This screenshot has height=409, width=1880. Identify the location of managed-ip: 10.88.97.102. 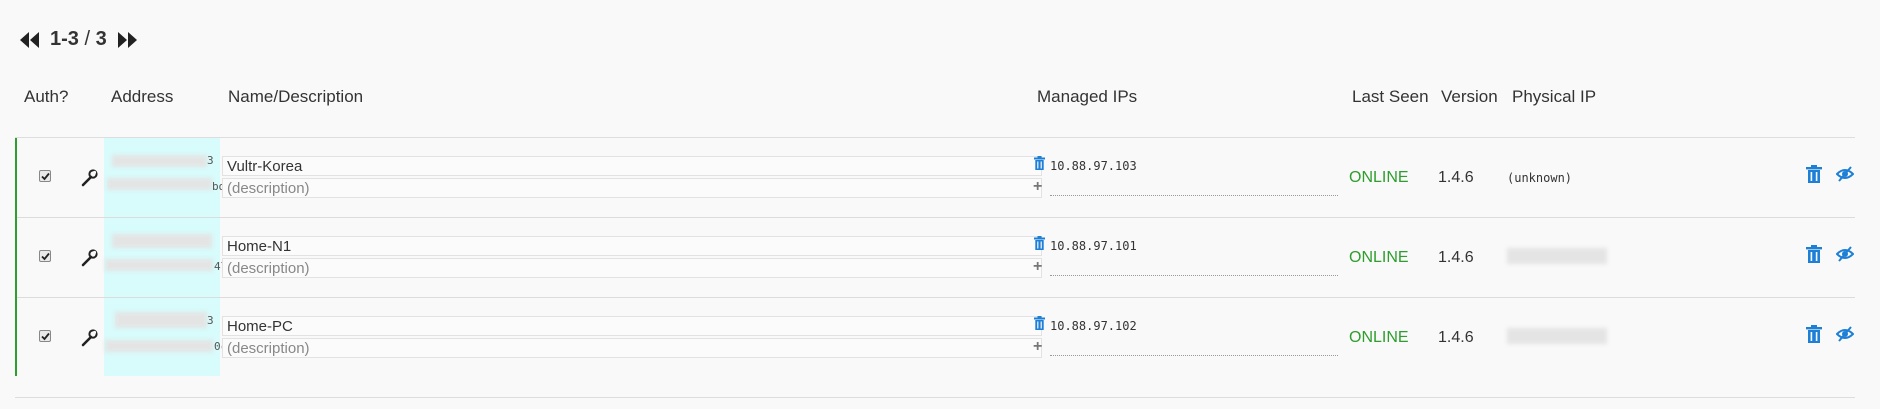
(1093, 326).